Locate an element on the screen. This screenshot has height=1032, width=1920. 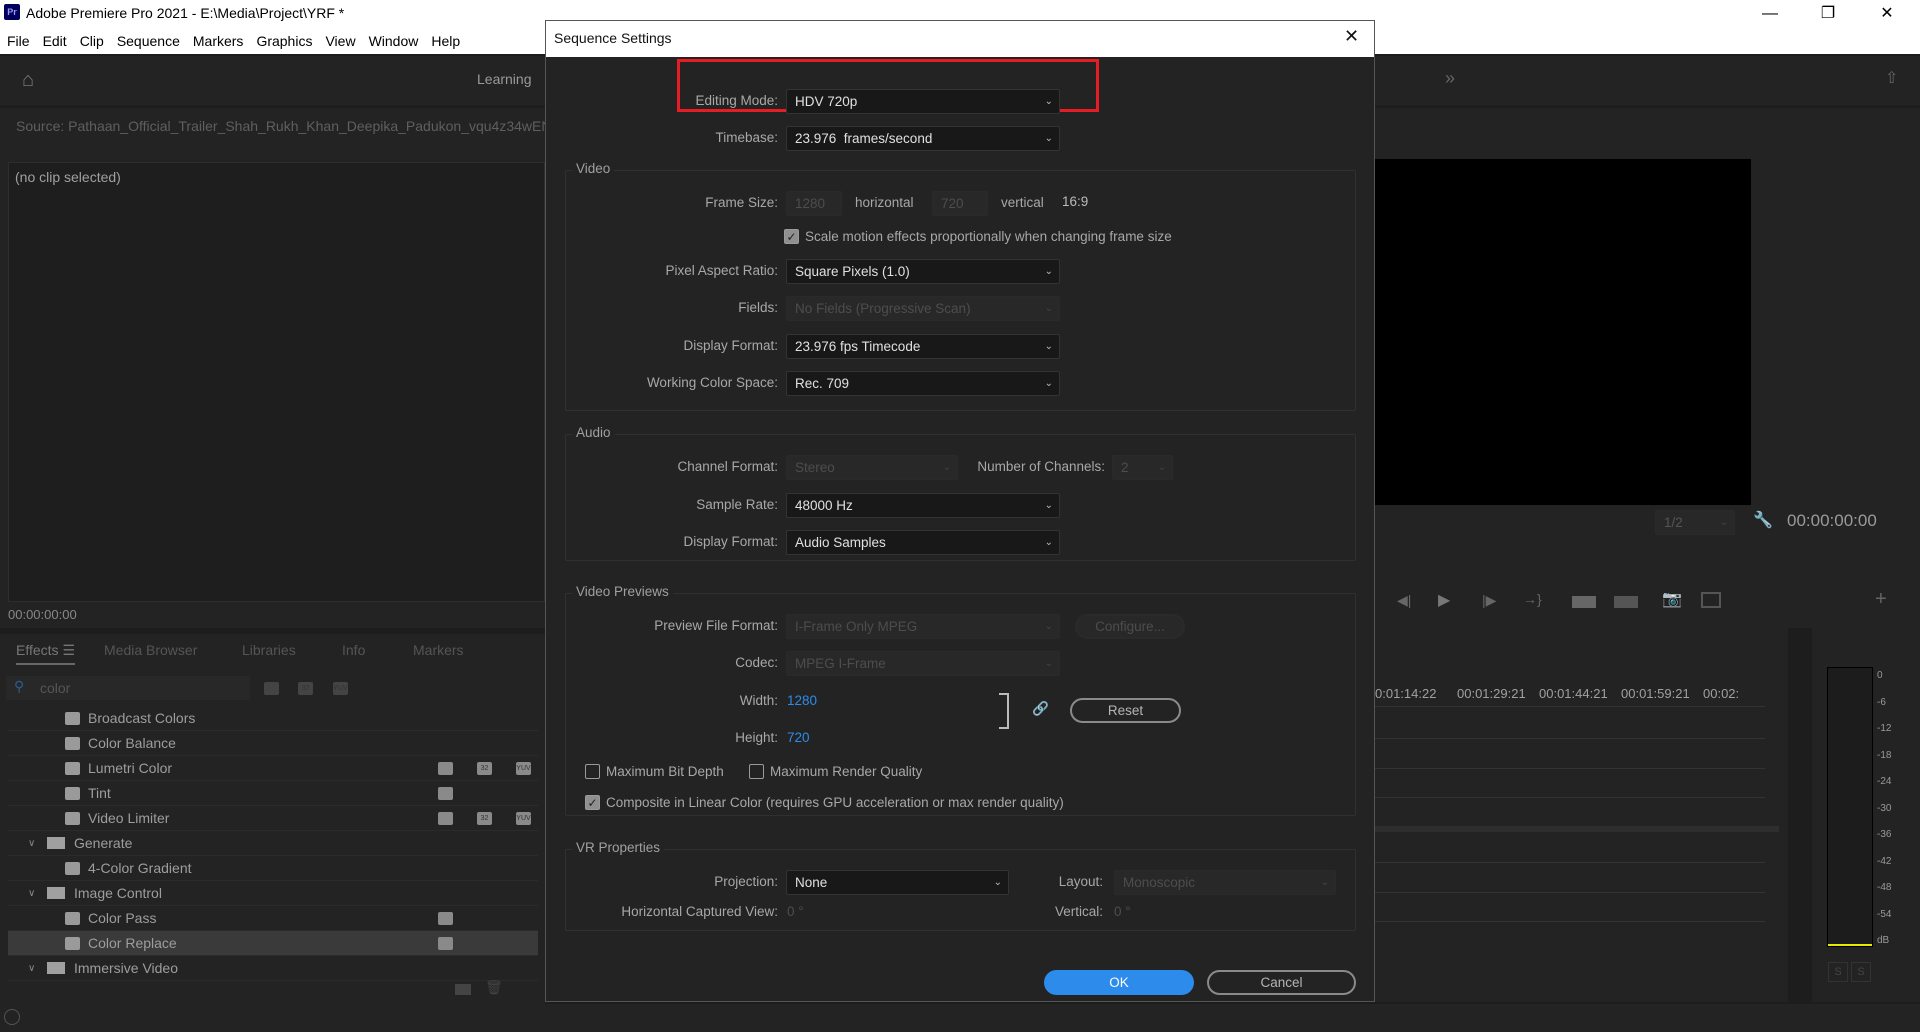
sample-rate-dropdown: 48000 Hz ⌄ is located at coordinates (923, 505).